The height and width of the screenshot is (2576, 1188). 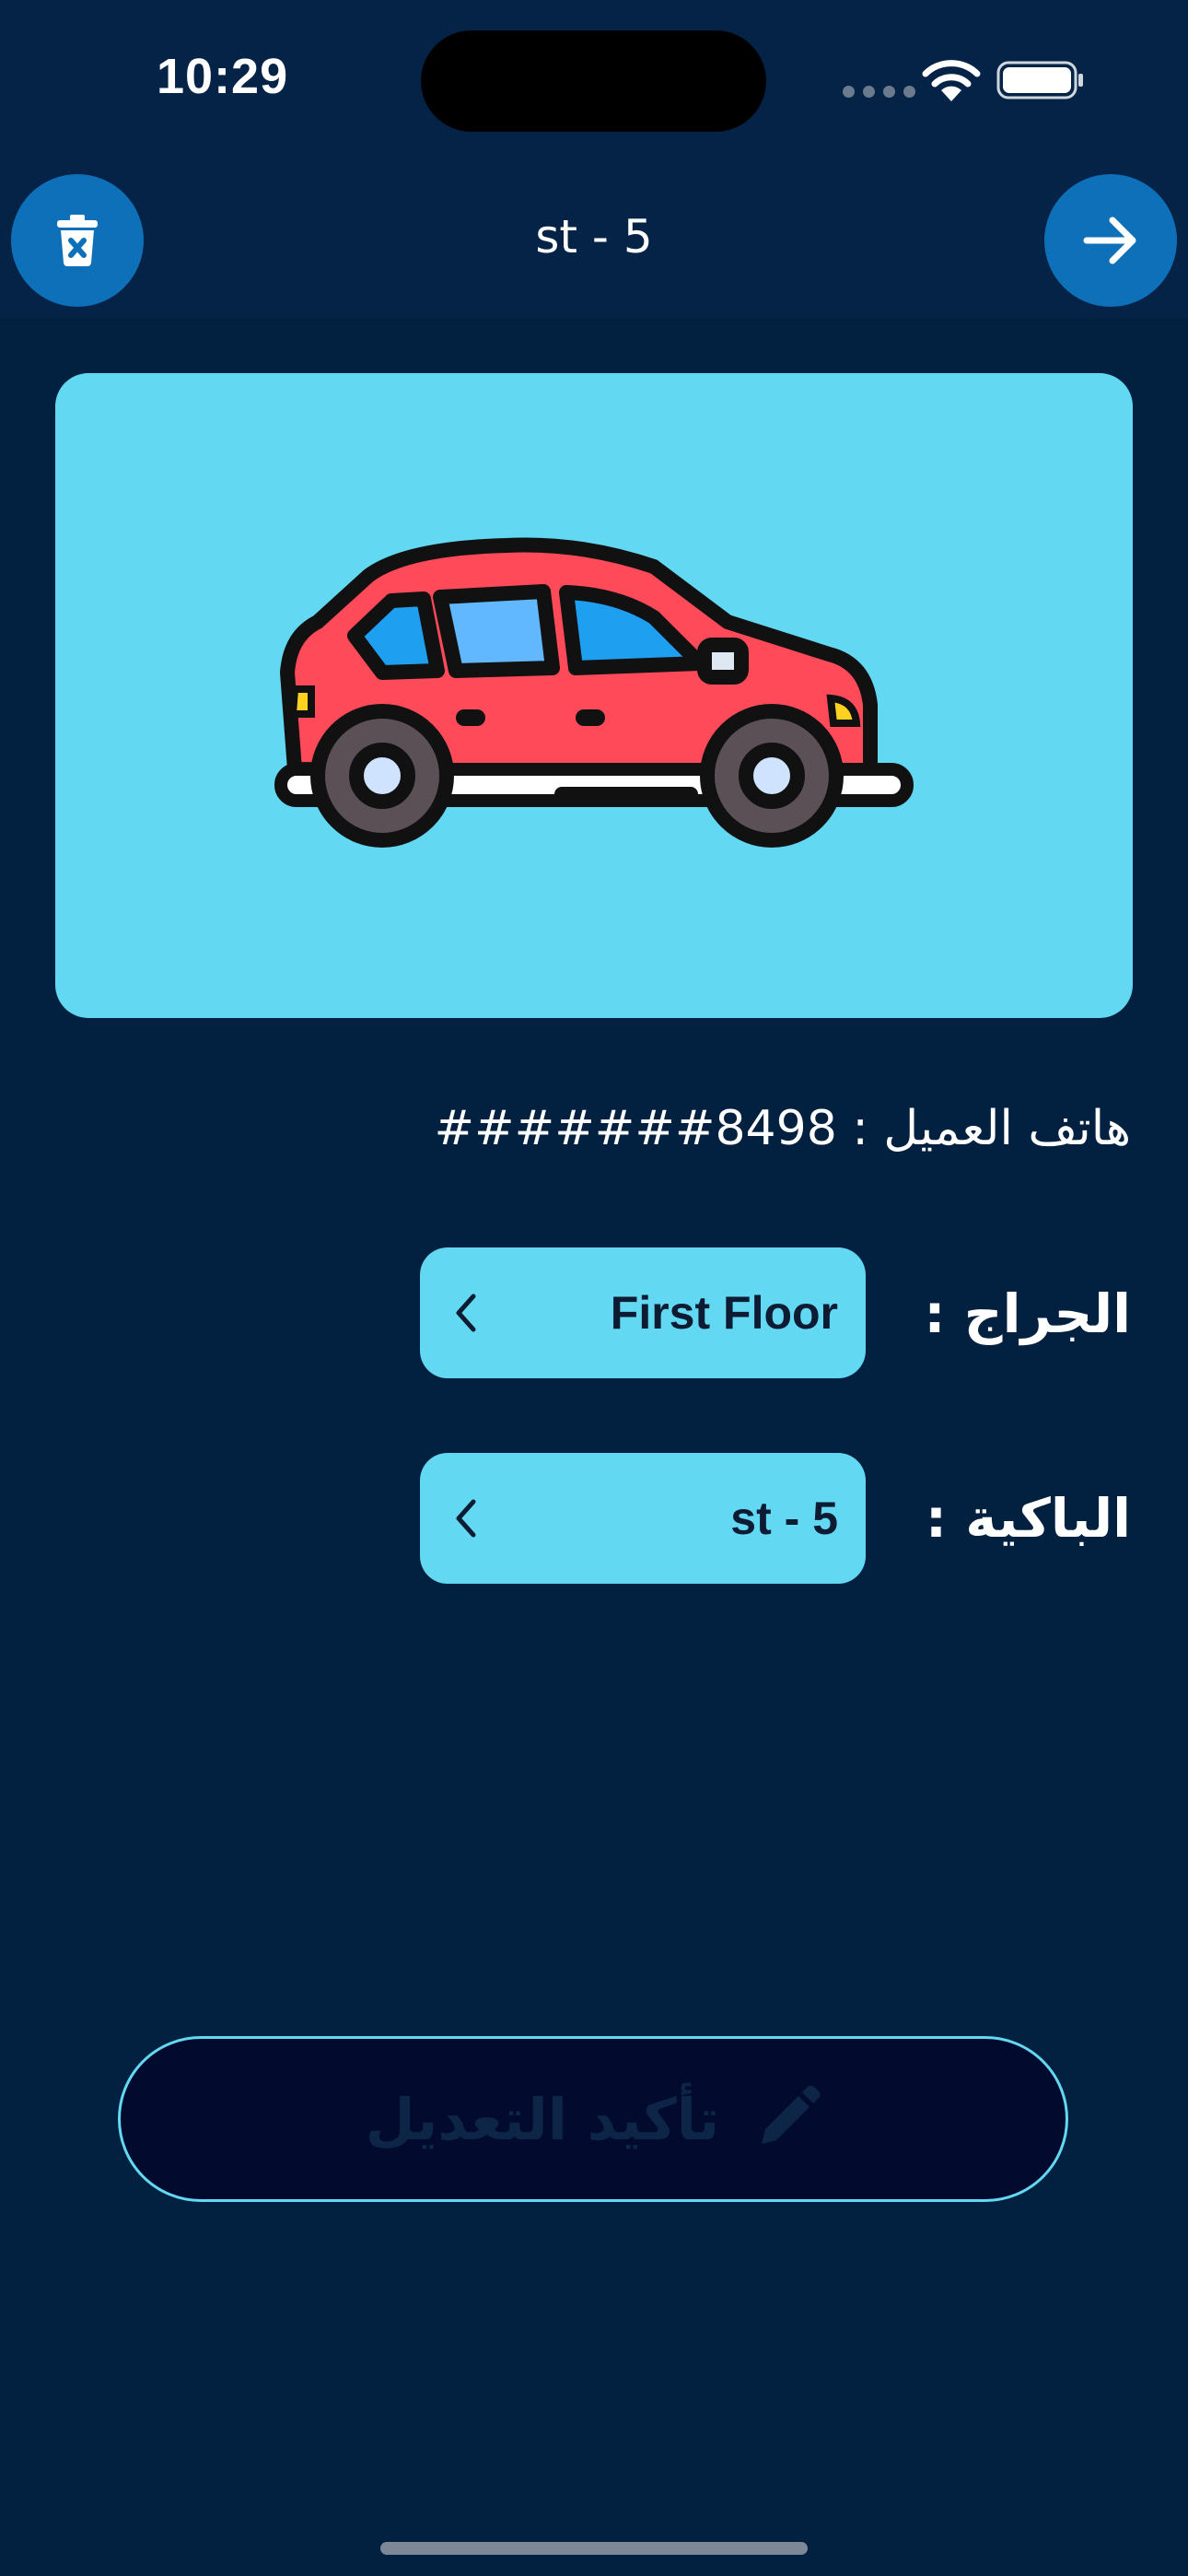 I want to click on customer-phone-label: هاتف العميل :, so click(x=992, y=1128).